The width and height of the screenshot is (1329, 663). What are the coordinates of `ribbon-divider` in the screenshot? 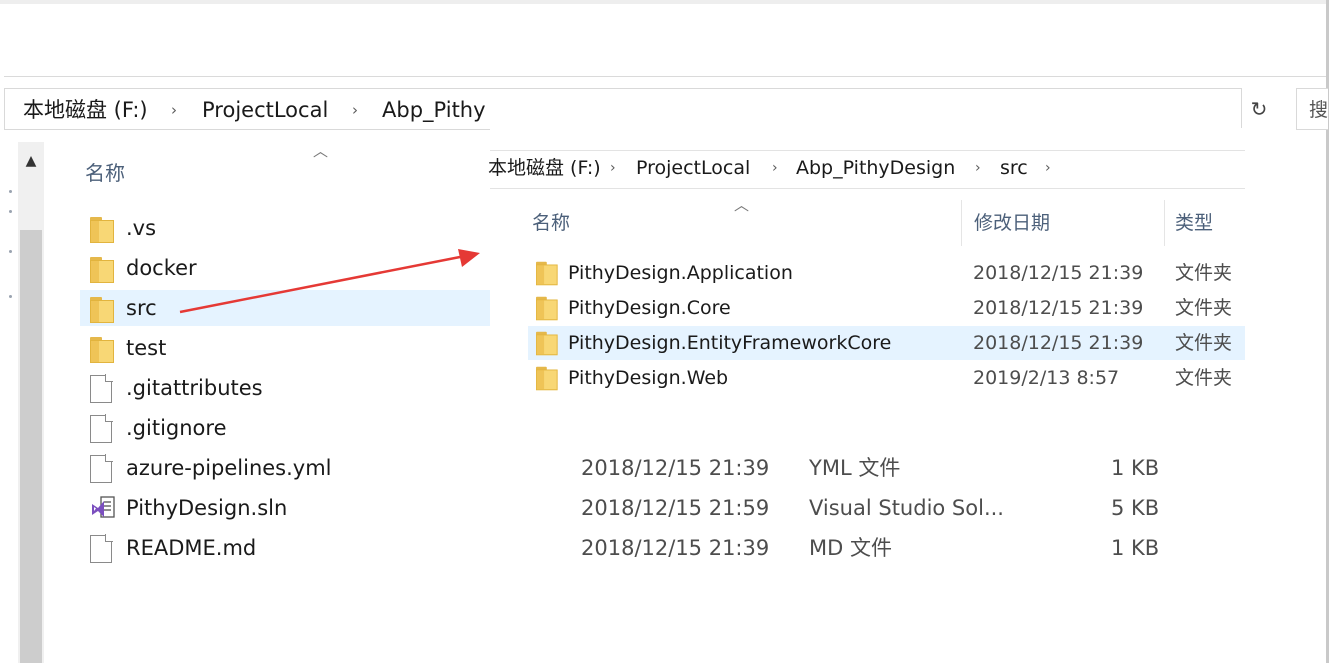 It's located at (665, 76).